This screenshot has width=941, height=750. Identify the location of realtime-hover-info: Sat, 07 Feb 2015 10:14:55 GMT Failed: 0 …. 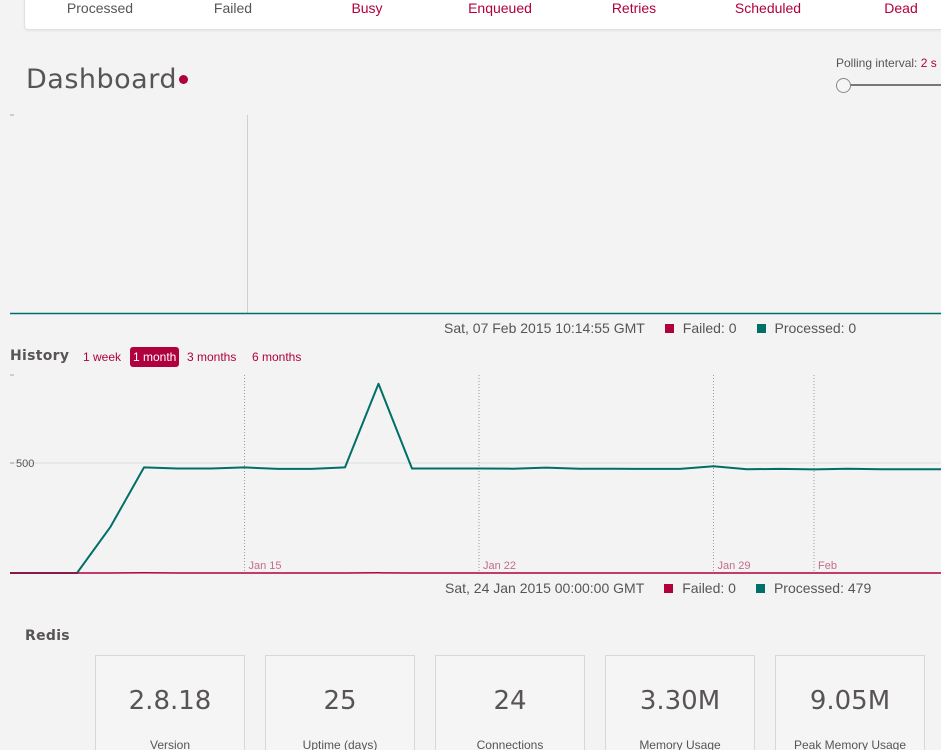
(650, 328).